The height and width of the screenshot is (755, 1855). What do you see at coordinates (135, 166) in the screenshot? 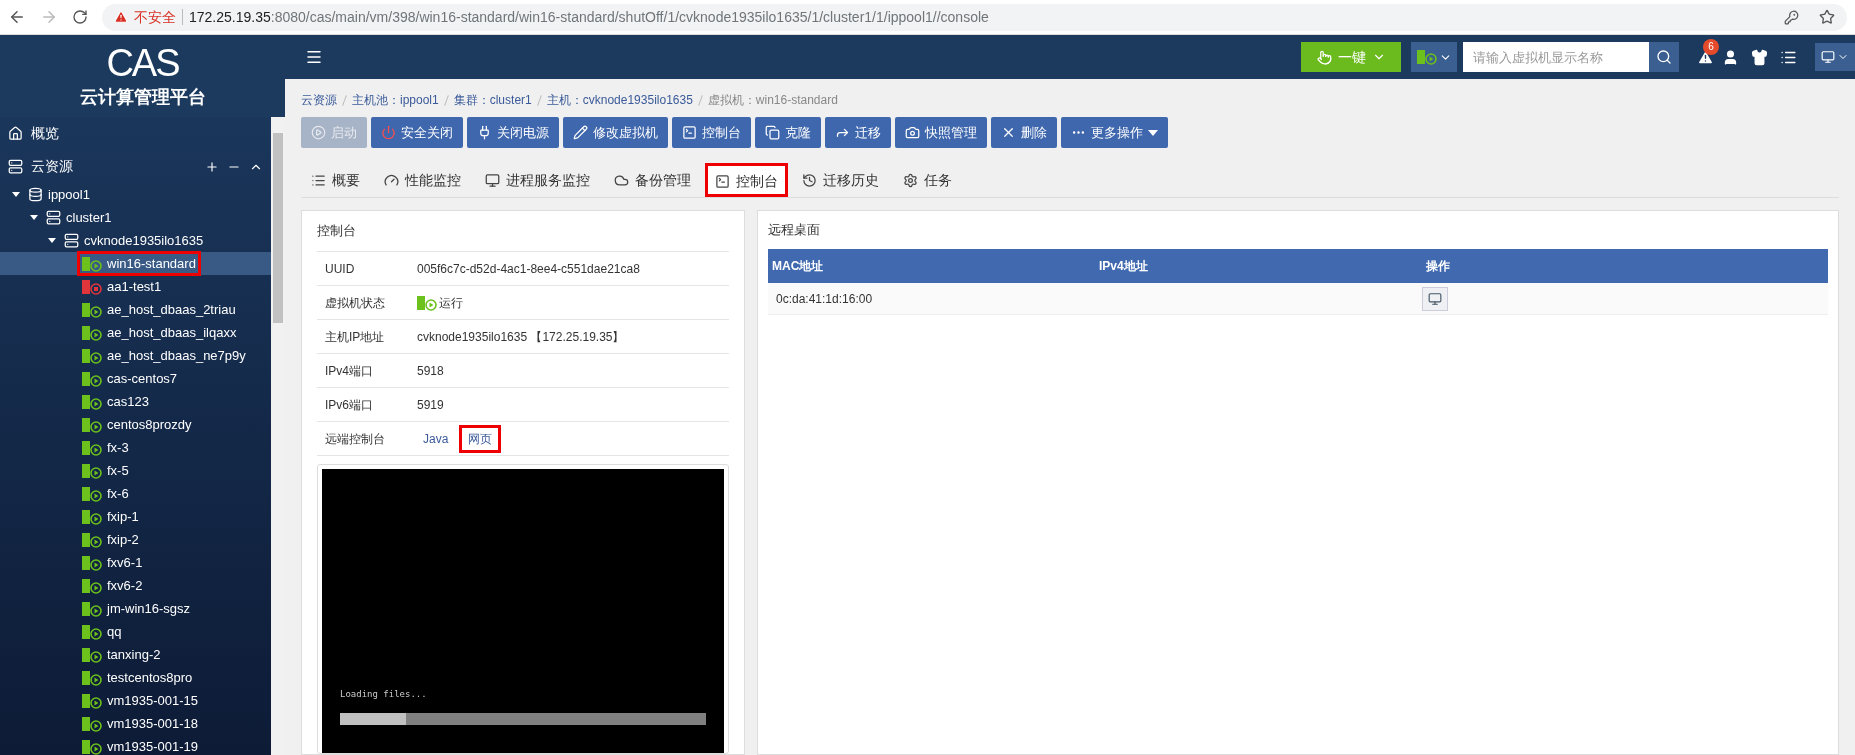
I see `sidebar-nav-item: 云资源` at bounding box center [135, 166].